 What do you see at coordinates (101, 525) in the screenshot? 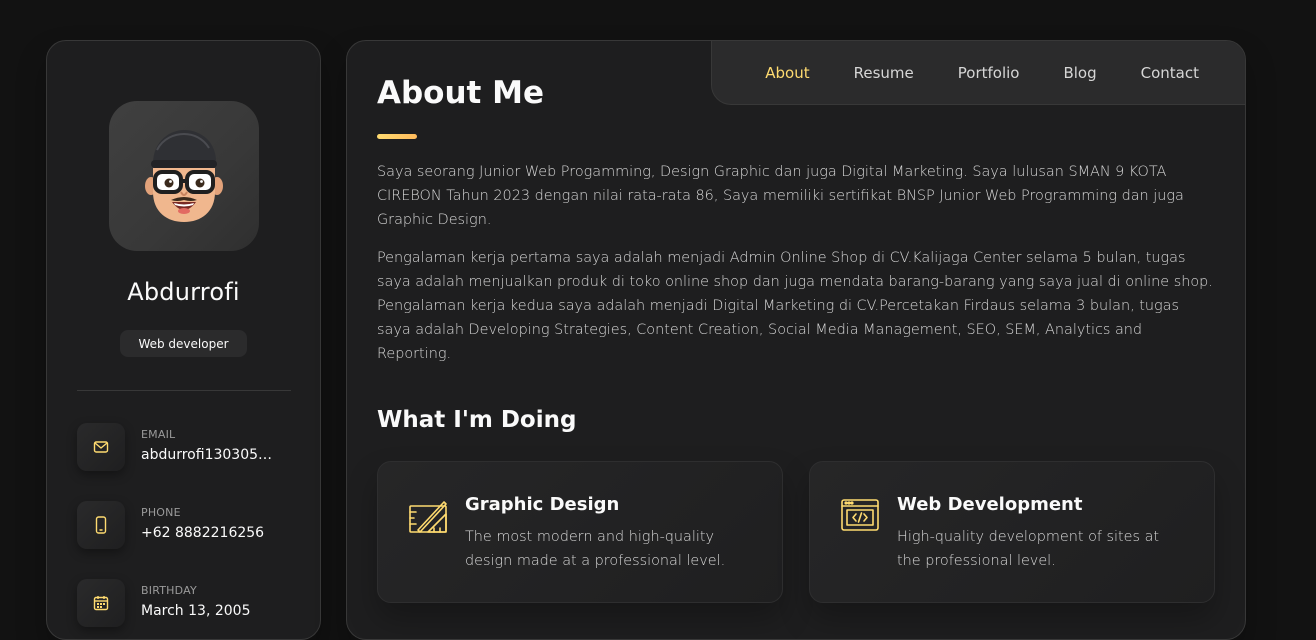
I see `phone-icon` at bounding box center [101, 525].